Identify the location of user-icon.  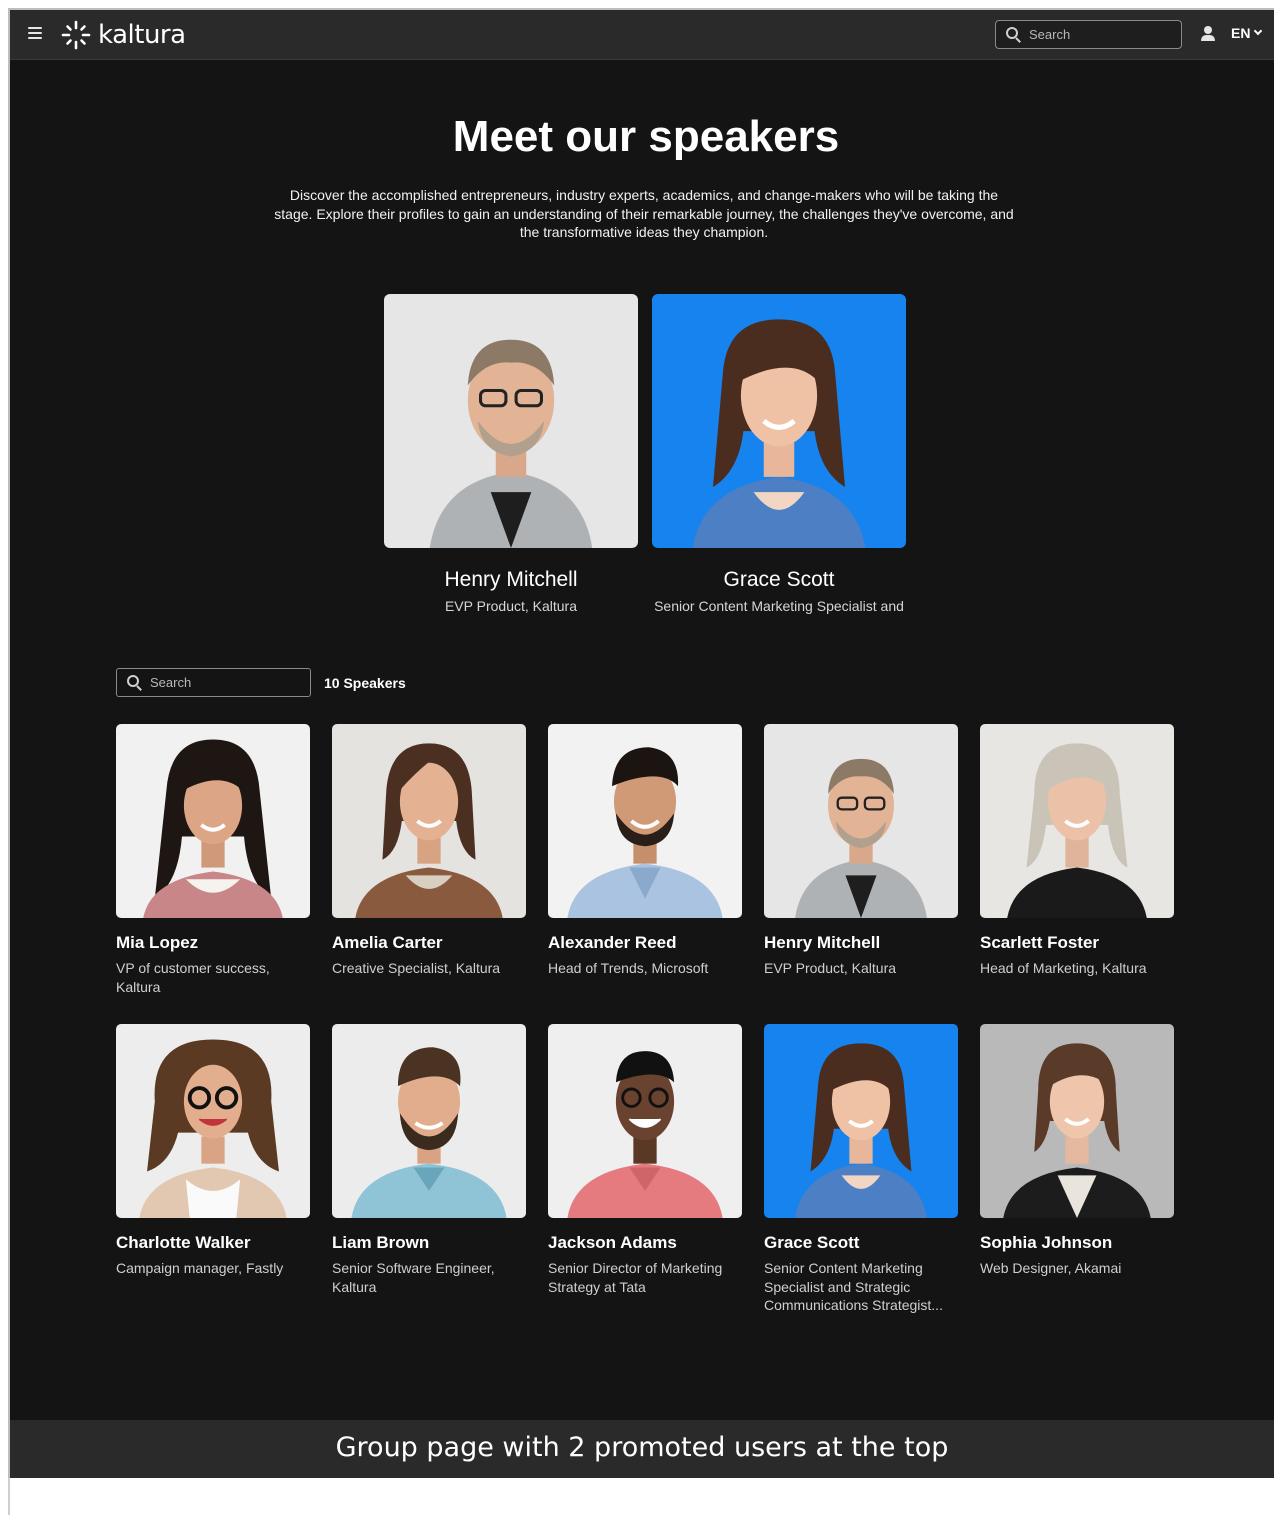
(1208, 34).